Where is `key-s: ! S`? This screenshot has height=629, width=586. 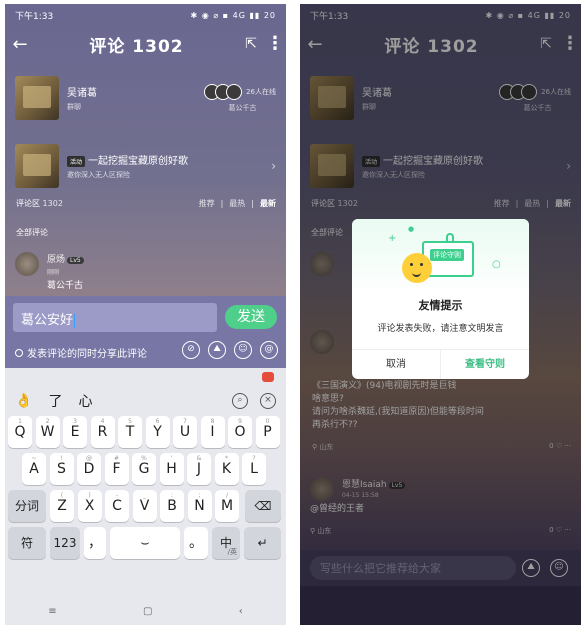 key-s: ! S is located at coordinates (61, 469).